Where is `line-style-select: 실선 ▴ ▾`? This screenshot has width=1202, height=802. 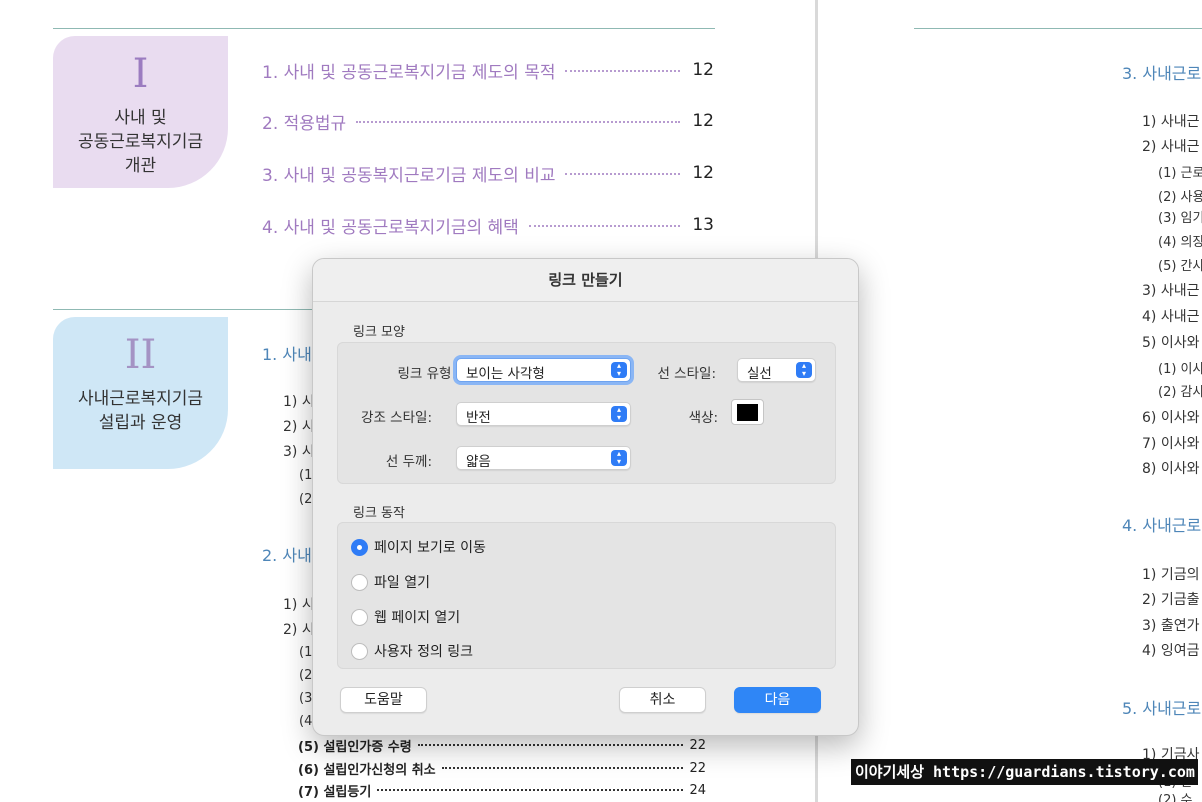
line-style-select: 실선 ▴ ▾ is located at coordinates (776, 370).